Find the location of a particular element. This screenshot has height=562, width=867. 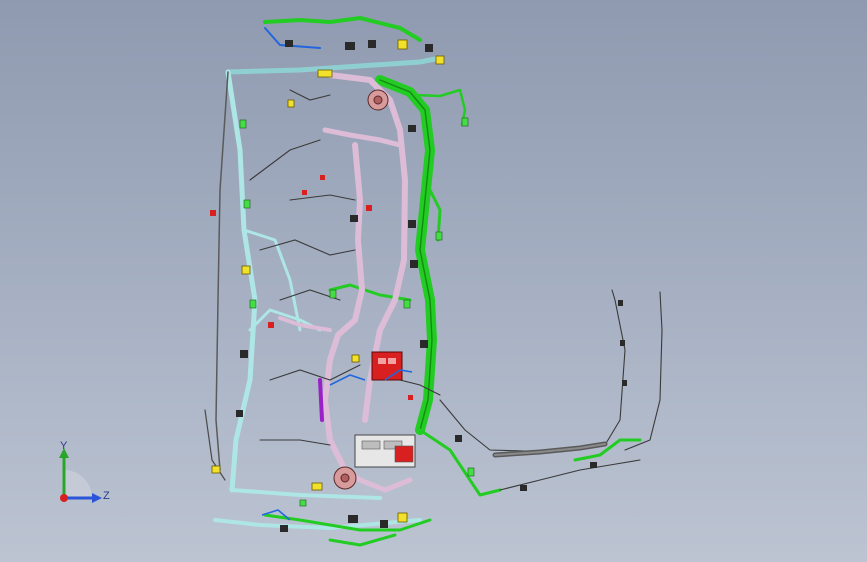

red-fuse-box is located at coordinates (387, 366).